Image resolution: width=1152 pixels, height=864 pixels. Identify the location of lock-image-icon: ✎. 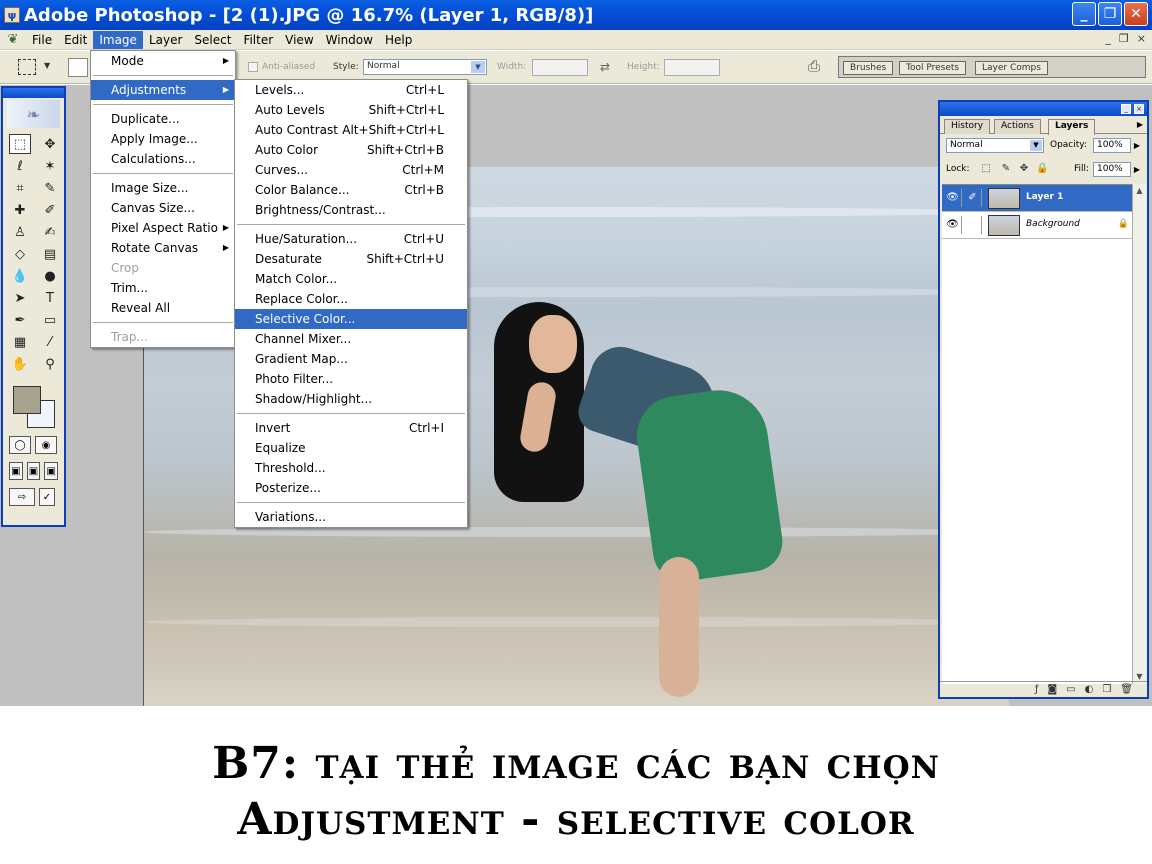
(1006, 169).